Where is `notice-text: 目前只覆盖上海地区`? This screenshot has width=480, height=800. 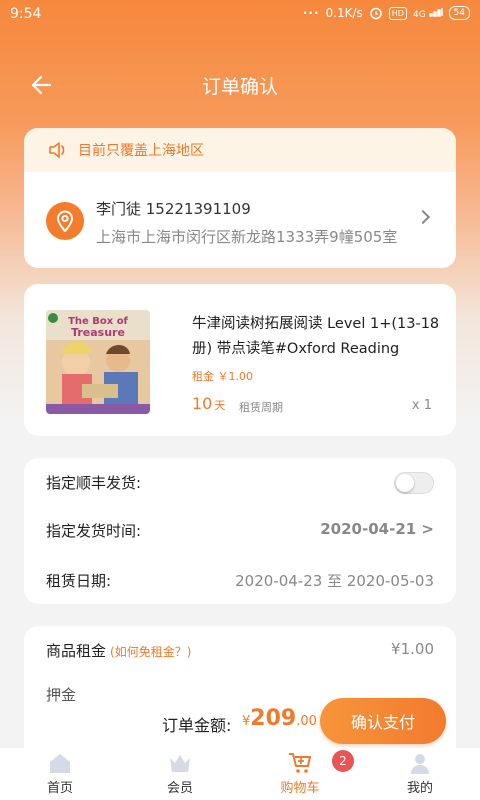
notice-text: 目前只覆盖上海地区 is located at coordinates (141, 151).